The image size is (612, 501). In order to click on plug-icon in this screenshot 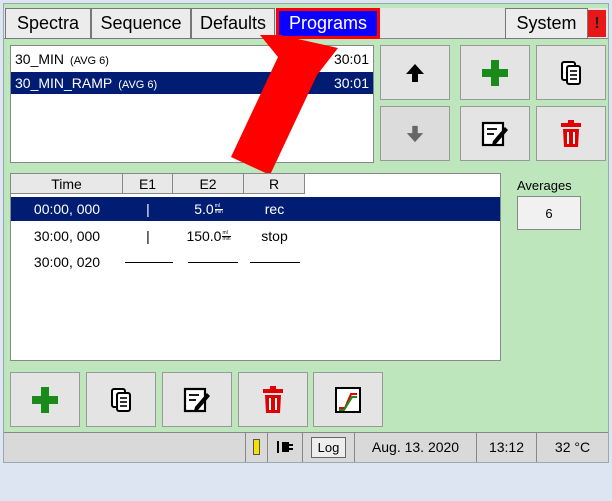, I will do `click(285, 447)`.